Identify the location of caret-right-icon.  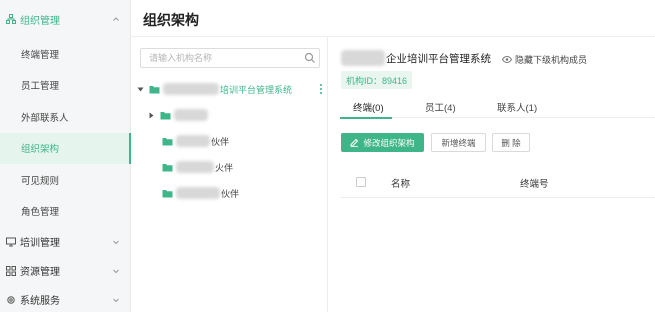
(151, 115).